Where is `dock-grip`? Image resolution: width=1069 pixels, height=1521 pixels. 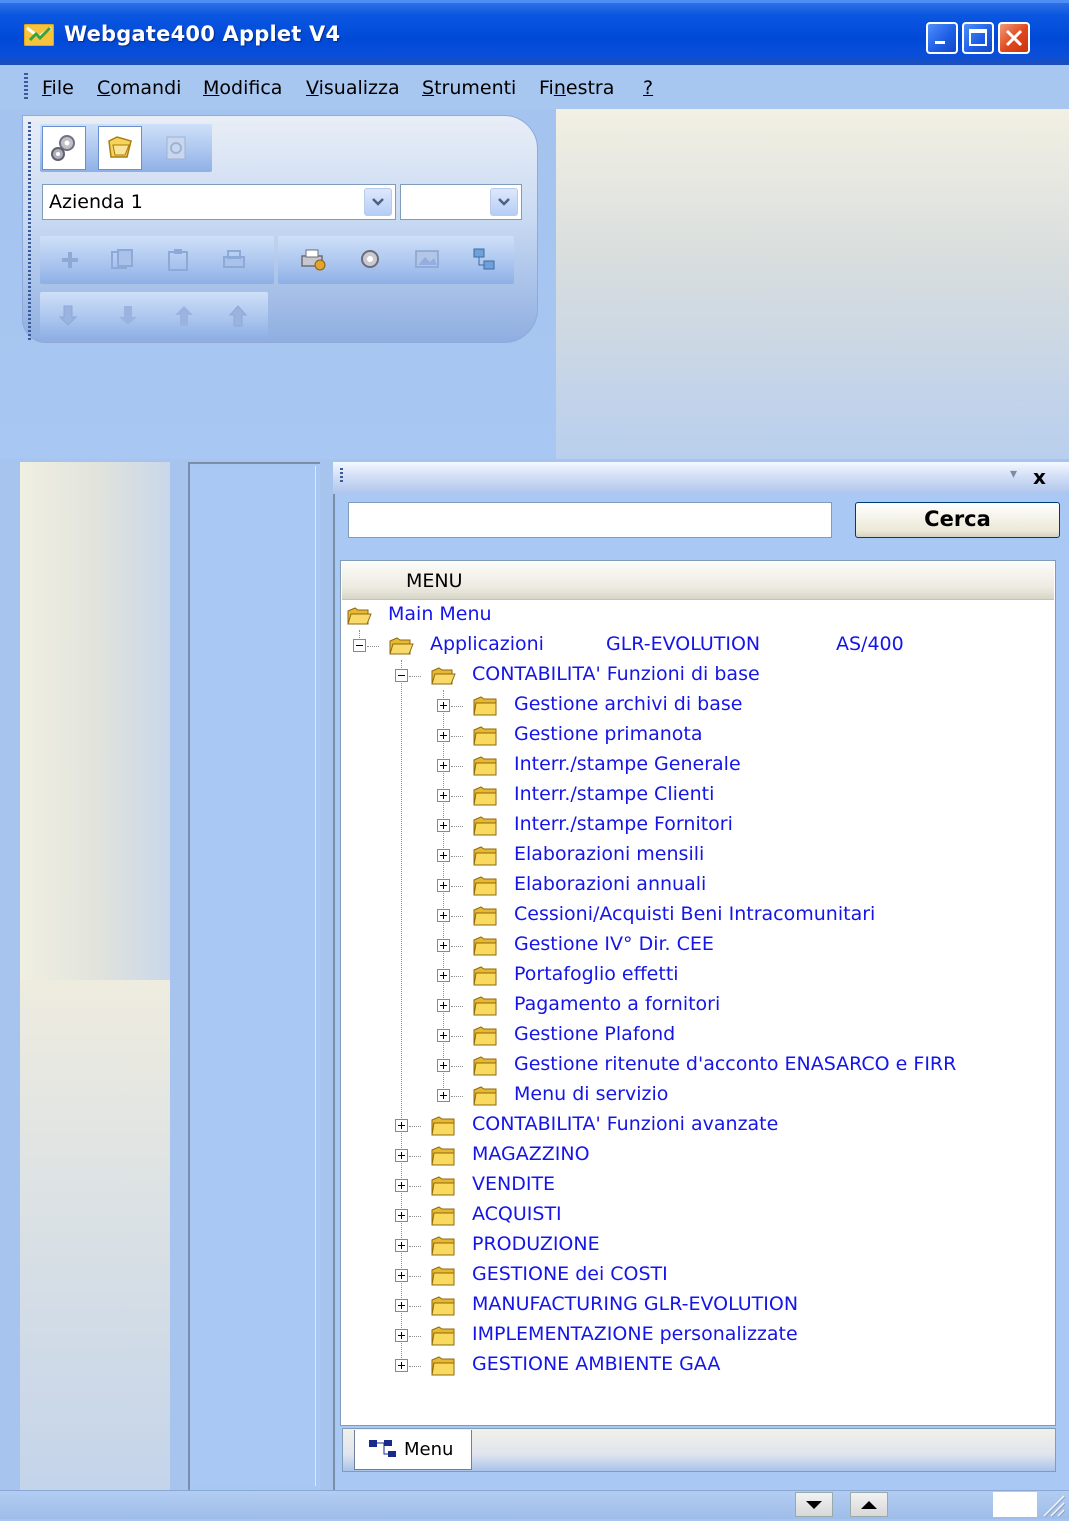 dock-grip is located at coordinates (341, 476).